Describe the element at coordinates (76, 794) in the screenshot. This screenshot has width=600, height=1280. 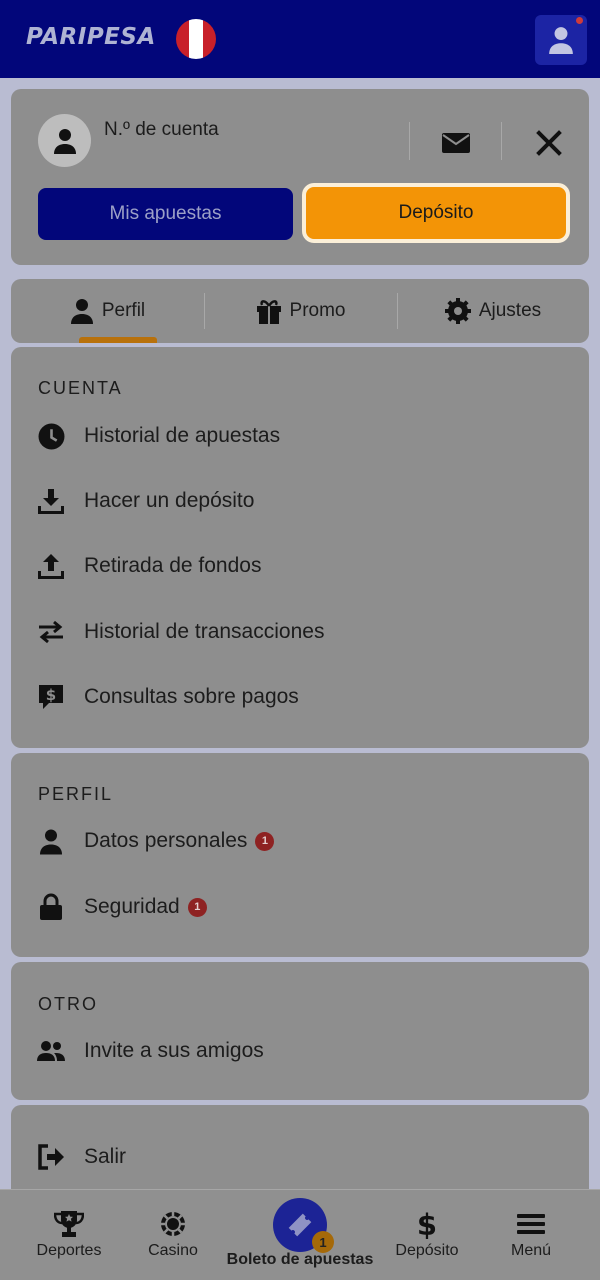
I see `section-title: PERFIL` at that location.